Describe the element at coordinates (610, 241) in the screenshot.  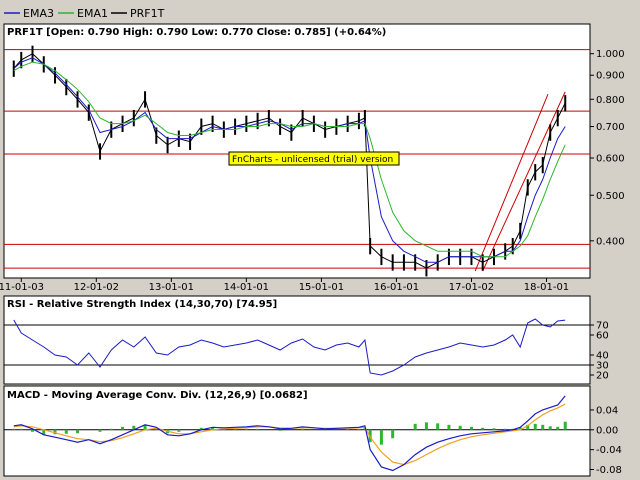
I see `y-tick-label: 0.400` at that location.